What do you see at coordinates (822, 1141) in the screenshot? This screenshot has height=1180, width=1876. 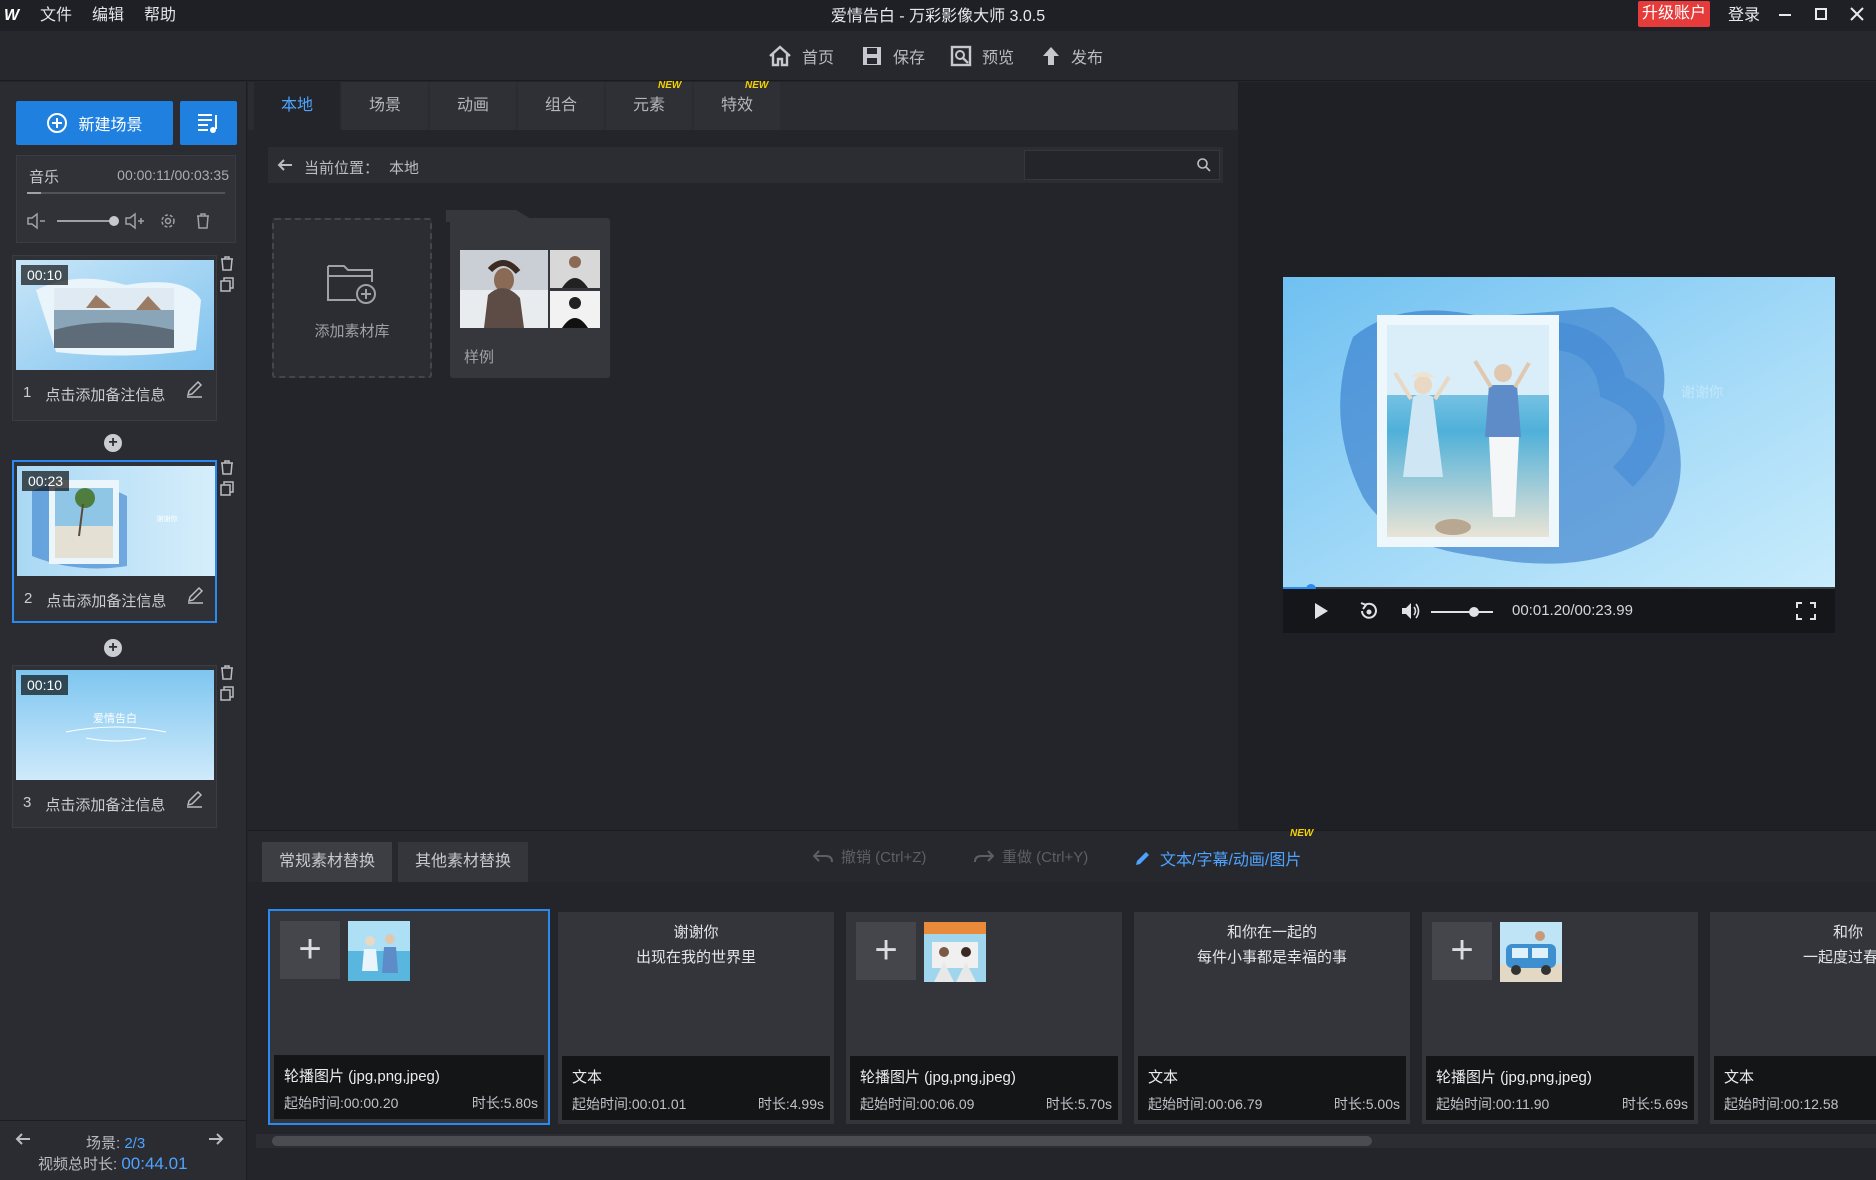 I see `cards-scrollbar-thumb` at bounding box center [822, 1141].